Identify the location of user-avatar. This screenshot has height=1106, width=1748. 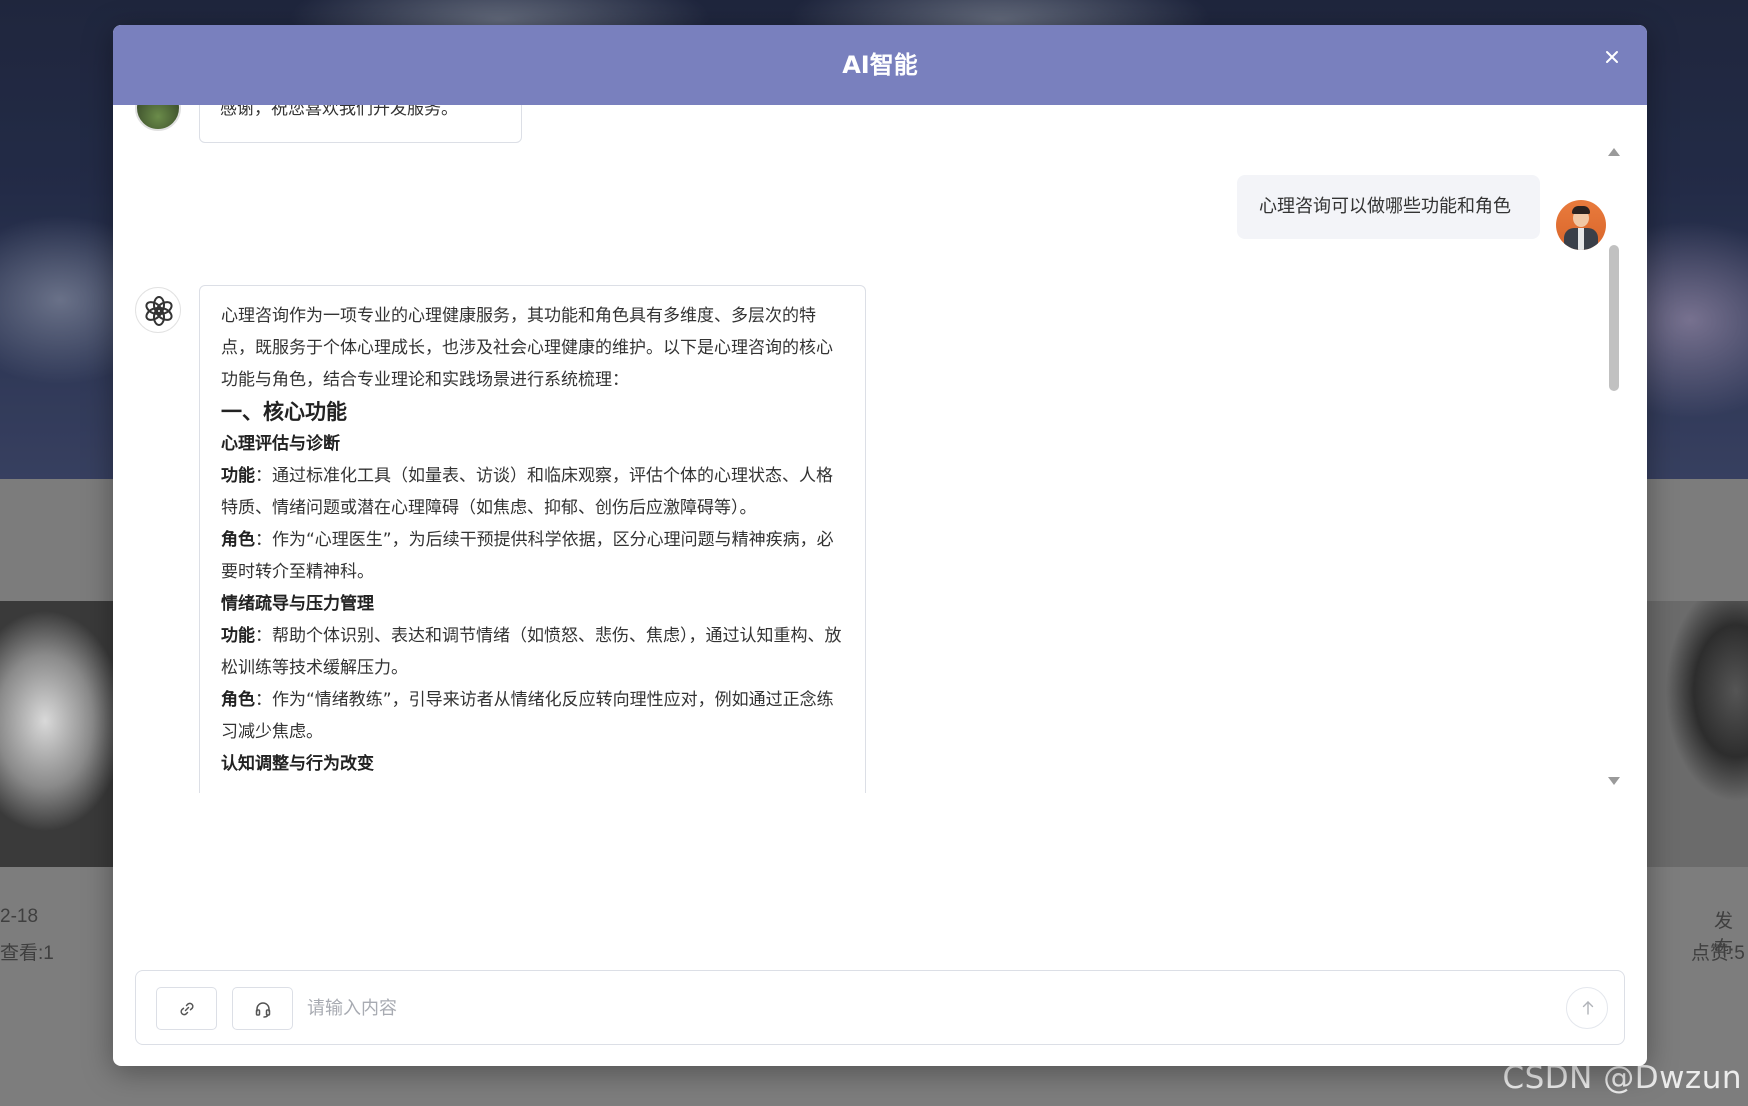
(1581, 225).